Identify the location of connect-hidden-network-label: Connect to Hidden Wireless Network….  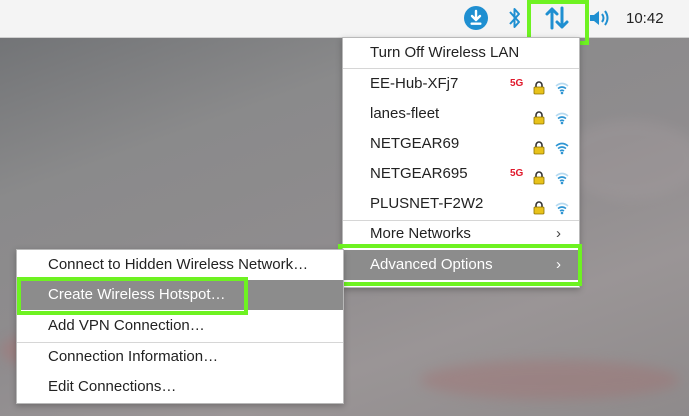
(178, 264).